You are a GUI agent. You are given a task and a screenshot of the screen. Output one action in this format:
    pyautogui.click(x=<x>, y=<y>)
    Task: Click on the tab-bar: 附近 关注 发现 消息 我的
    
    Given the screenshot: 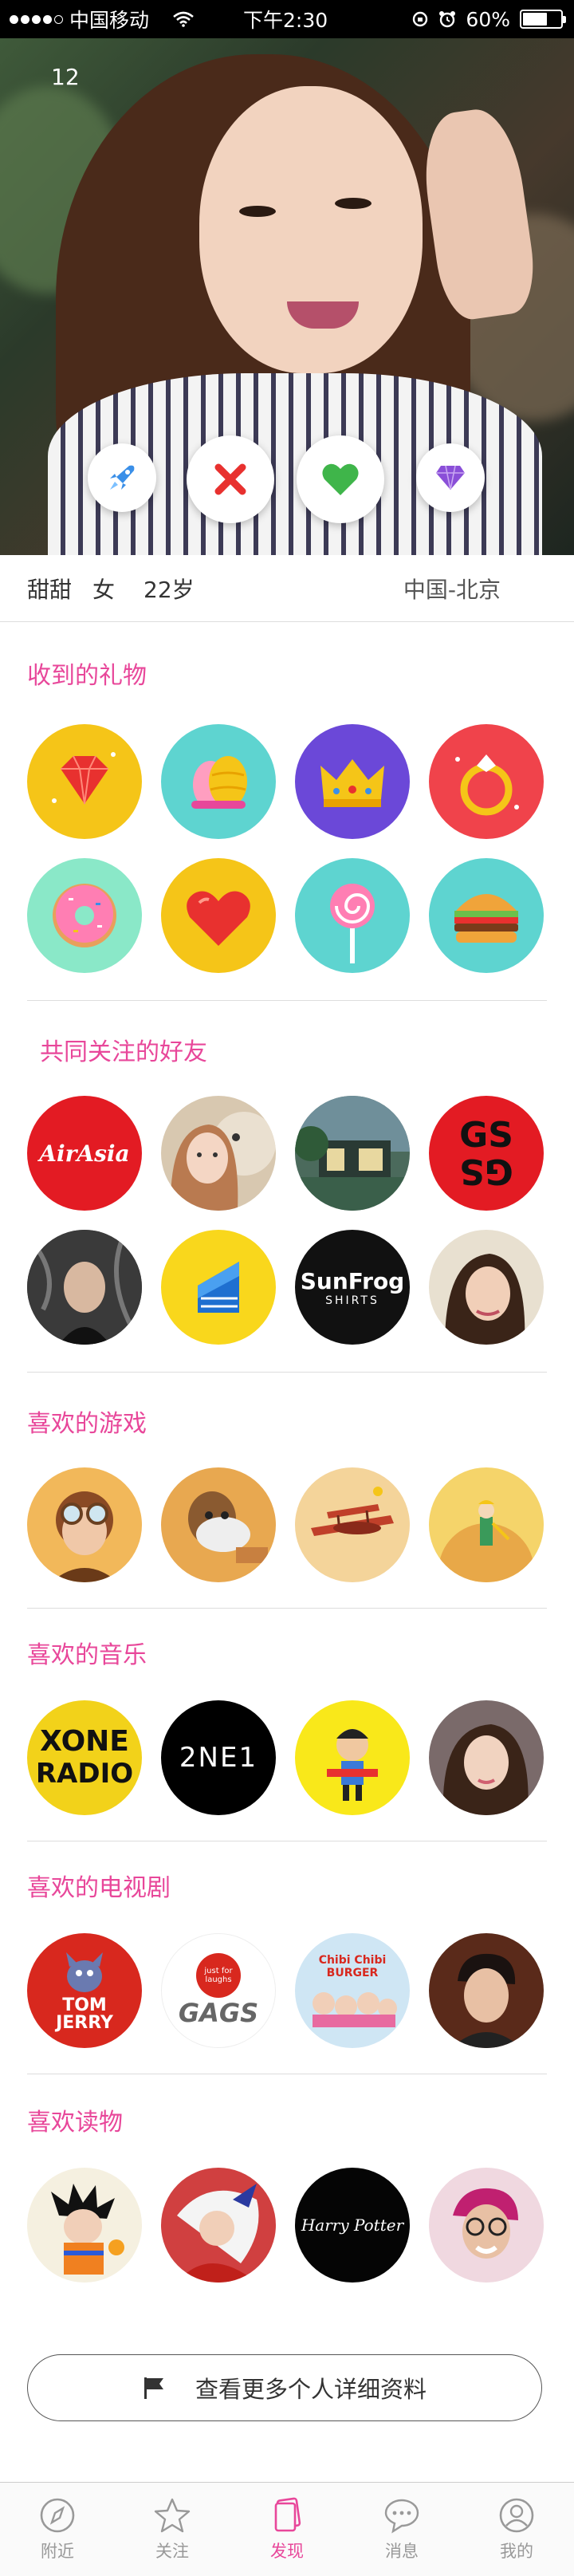 What is the action you would take?
    pyautogui.click(x=287, y=2529)
    